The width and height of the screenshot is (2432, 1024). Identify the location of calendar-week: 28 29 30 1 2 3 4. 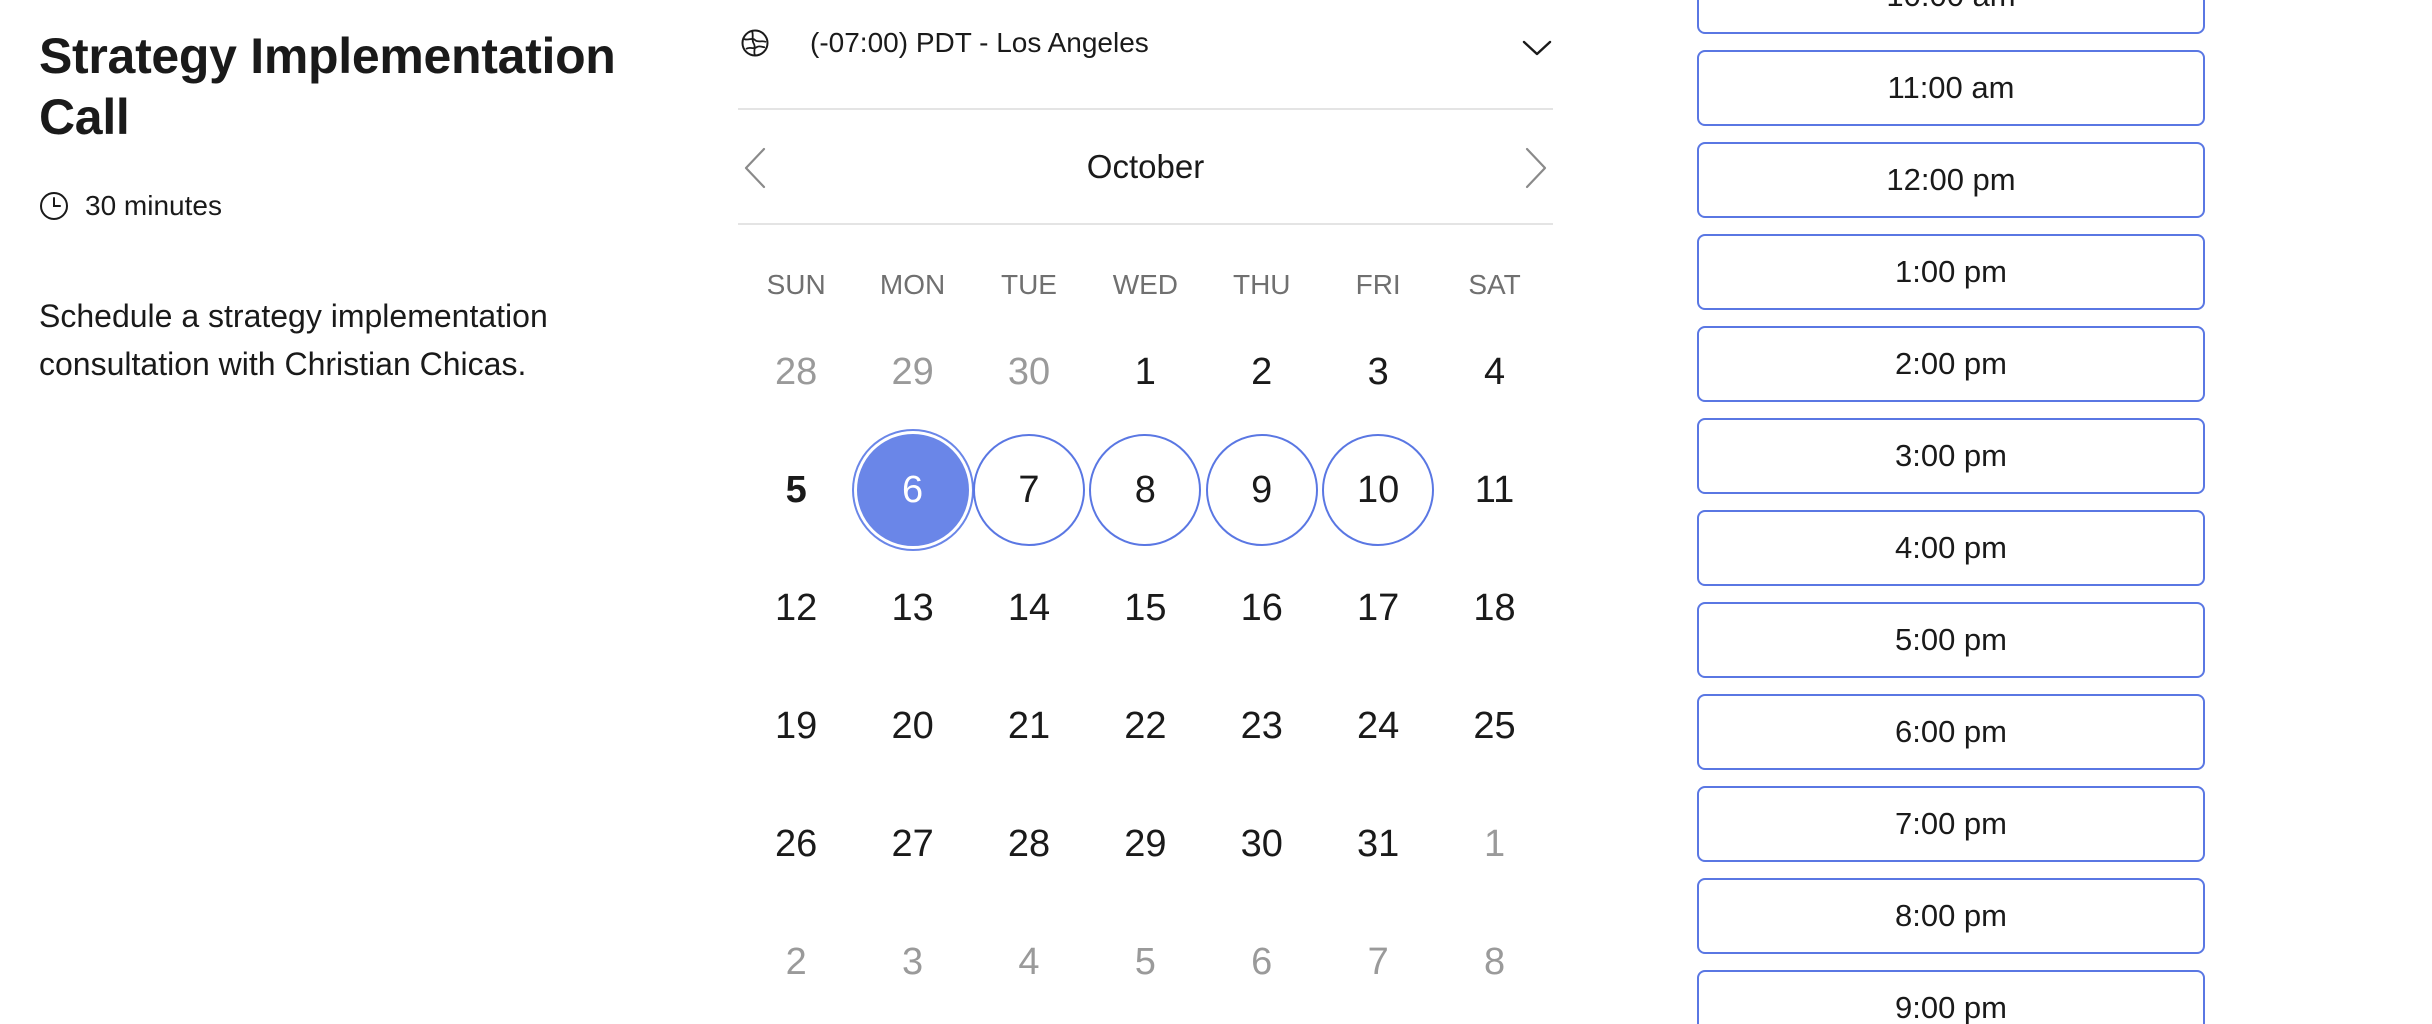
(1145, 372).